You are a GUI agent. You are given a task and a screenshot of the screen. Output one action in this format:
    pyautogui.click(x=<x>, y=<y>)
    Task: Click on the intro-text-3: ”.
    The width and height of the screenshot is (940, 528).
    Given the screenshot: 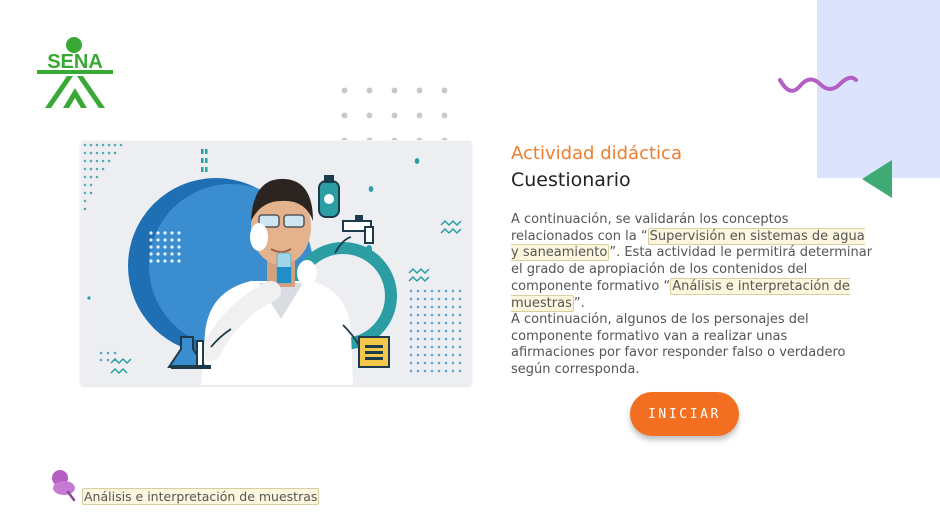 What is the action you would take?
    pyautogui.click(x=579, y=303)
    